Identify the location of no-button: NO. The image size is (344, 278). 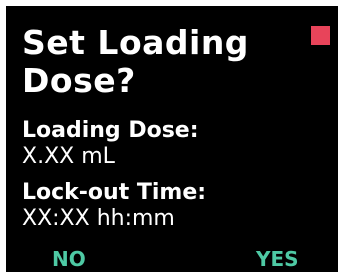
(69, 259).